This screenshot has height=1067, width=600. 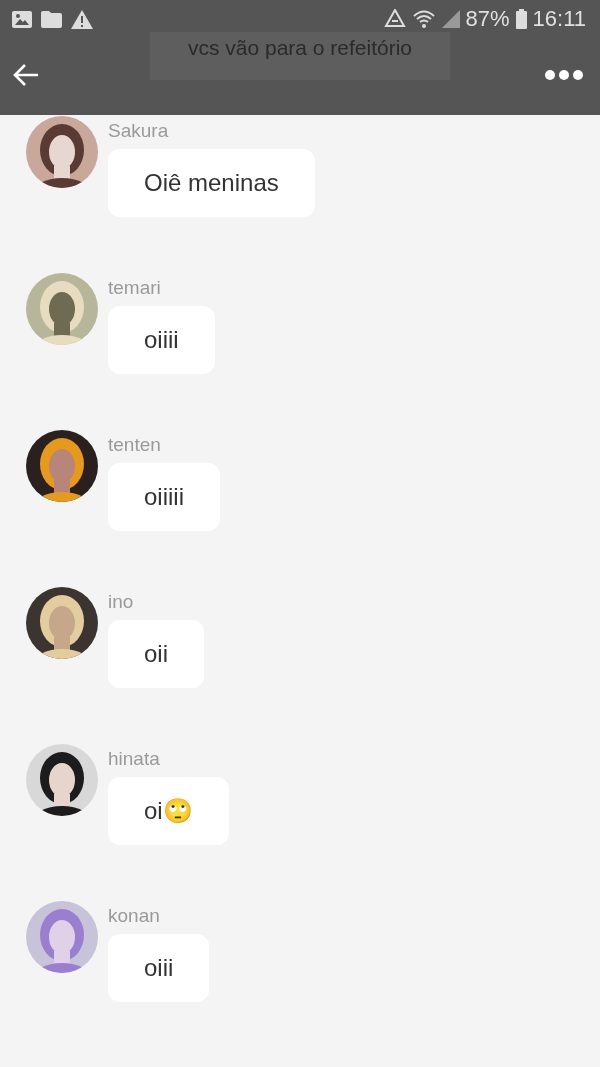 What do you see at coordinates (487, 19) in the screenshot?
I see `battery-level: 87%` at bounding box center [487, 19].